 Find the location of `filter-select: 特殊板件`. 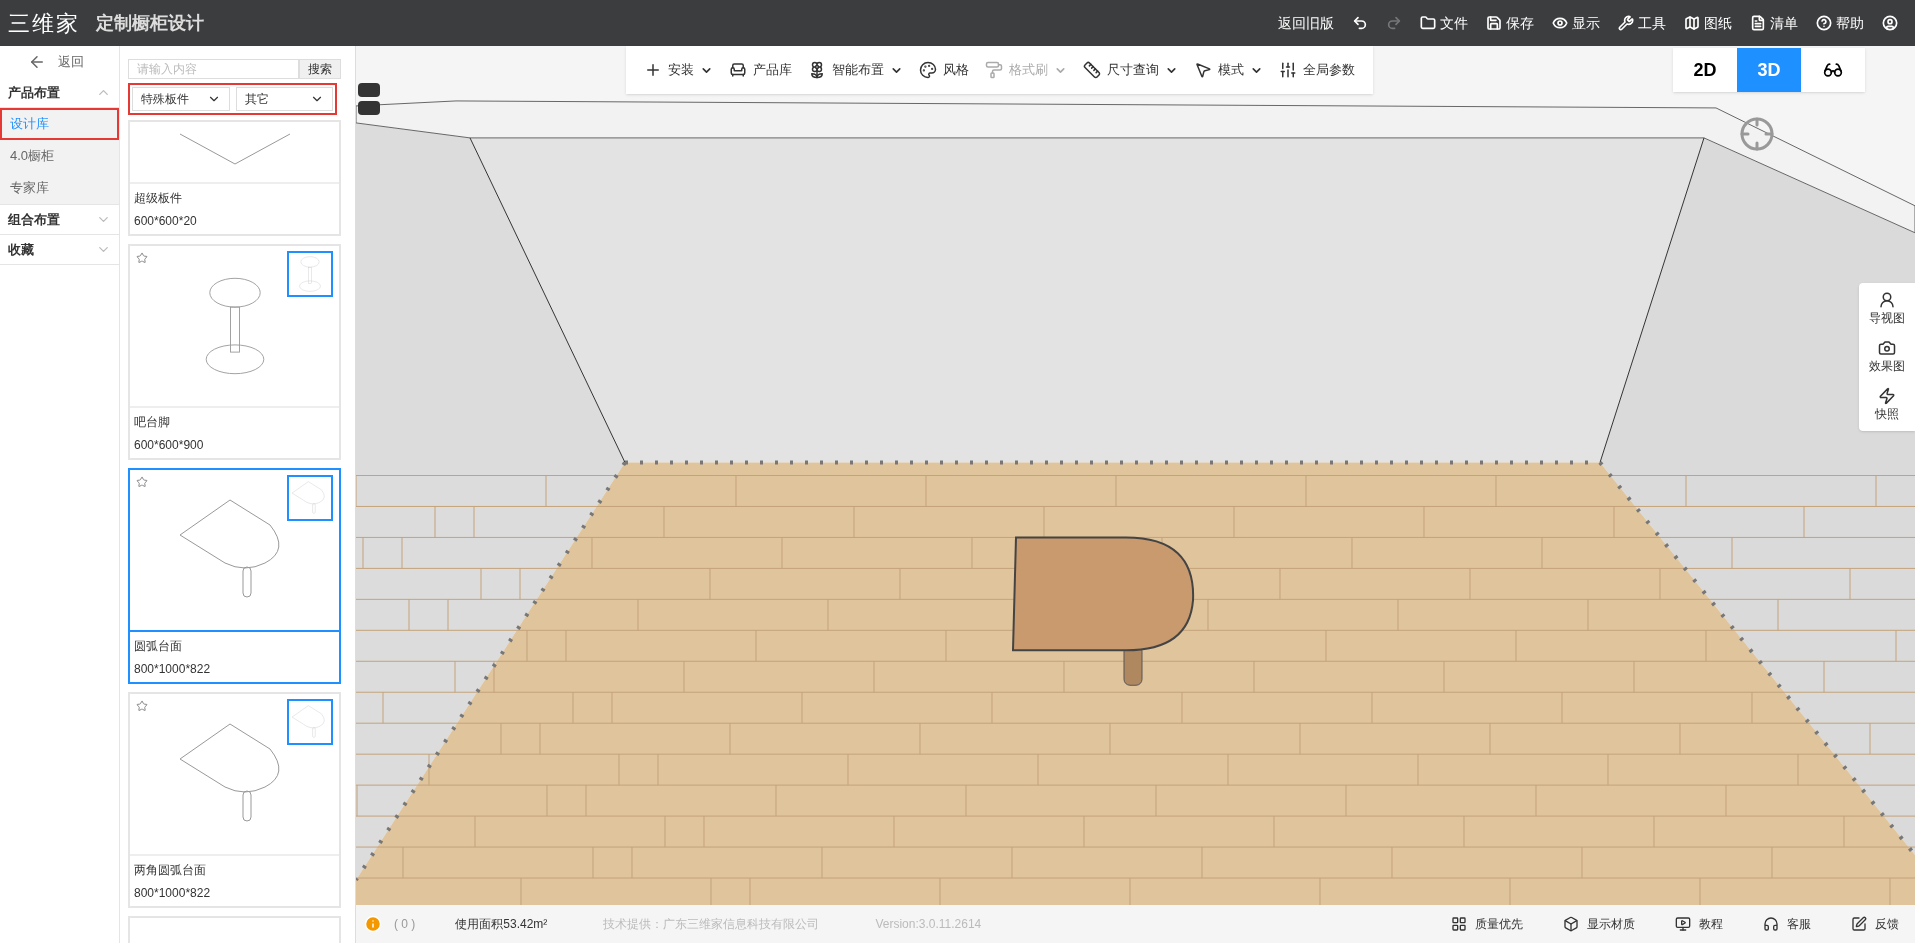

filter-select: 特殊板件 is located at coordinates (181, 99).